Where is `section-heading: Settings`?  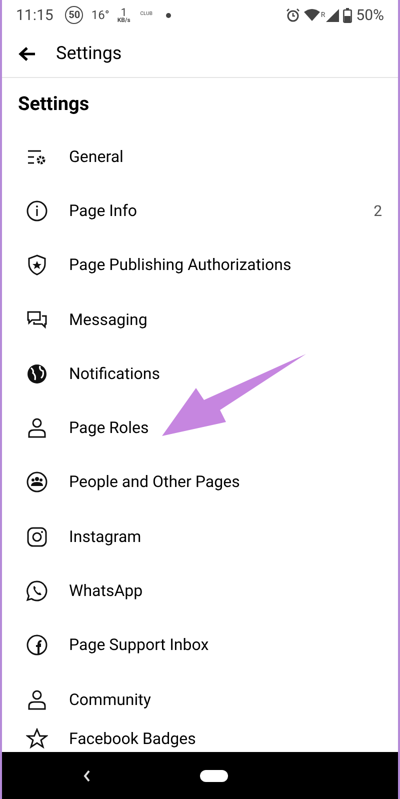
section-heading: Settings is located at coordinates (53, 104).